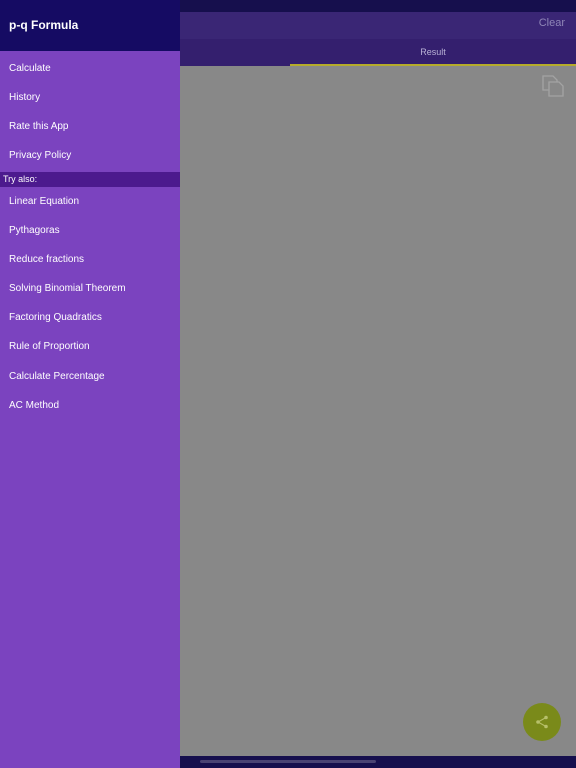 Image resolution: width=576 pixels, height=768 pixels. Describe the element at coordinates (90, 127) in the screenshot. I see `menu-item-rate-app: Rate this App` at that location.